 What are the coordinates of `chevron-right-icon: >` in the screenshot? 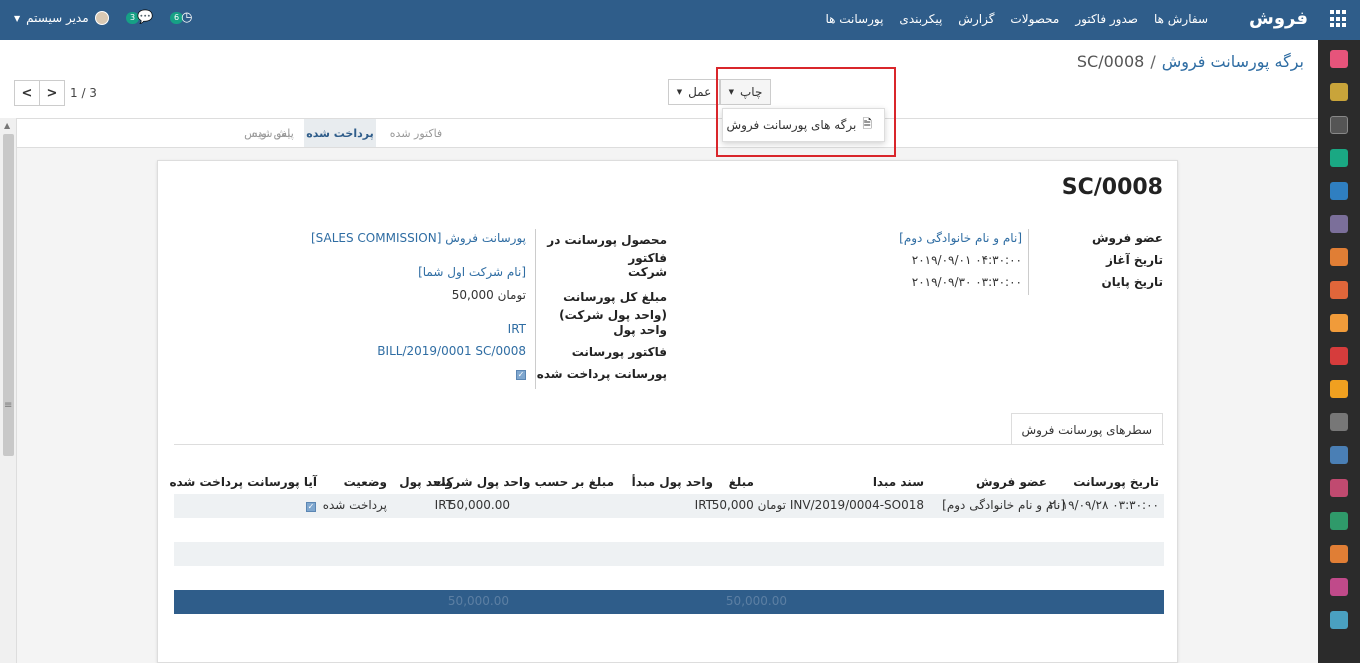 It's located at (52, 93).